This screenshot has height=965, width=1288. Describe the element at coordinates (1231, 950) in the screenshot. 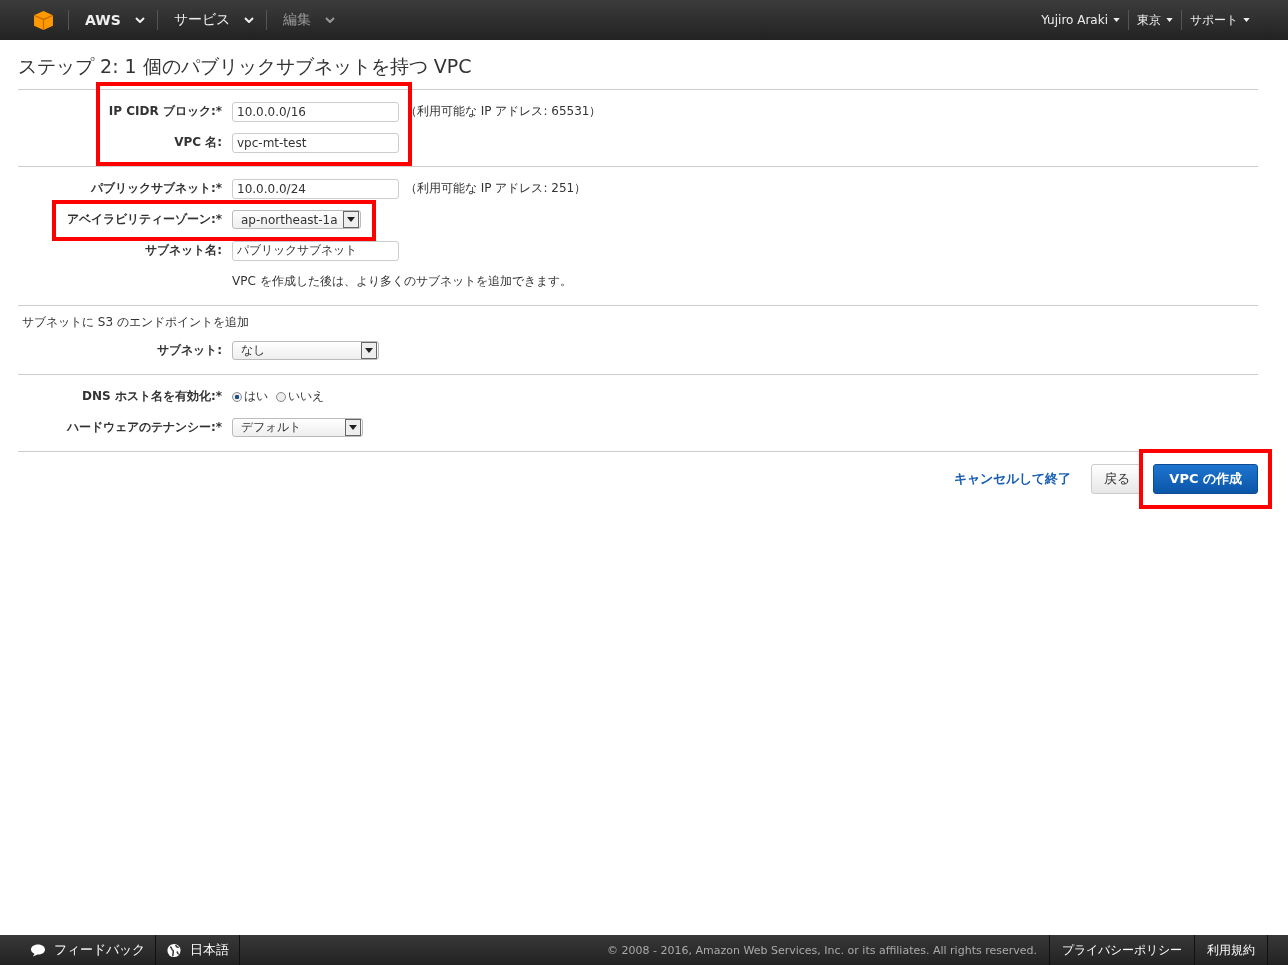

I see `footer-link: 利用規約` at that location.